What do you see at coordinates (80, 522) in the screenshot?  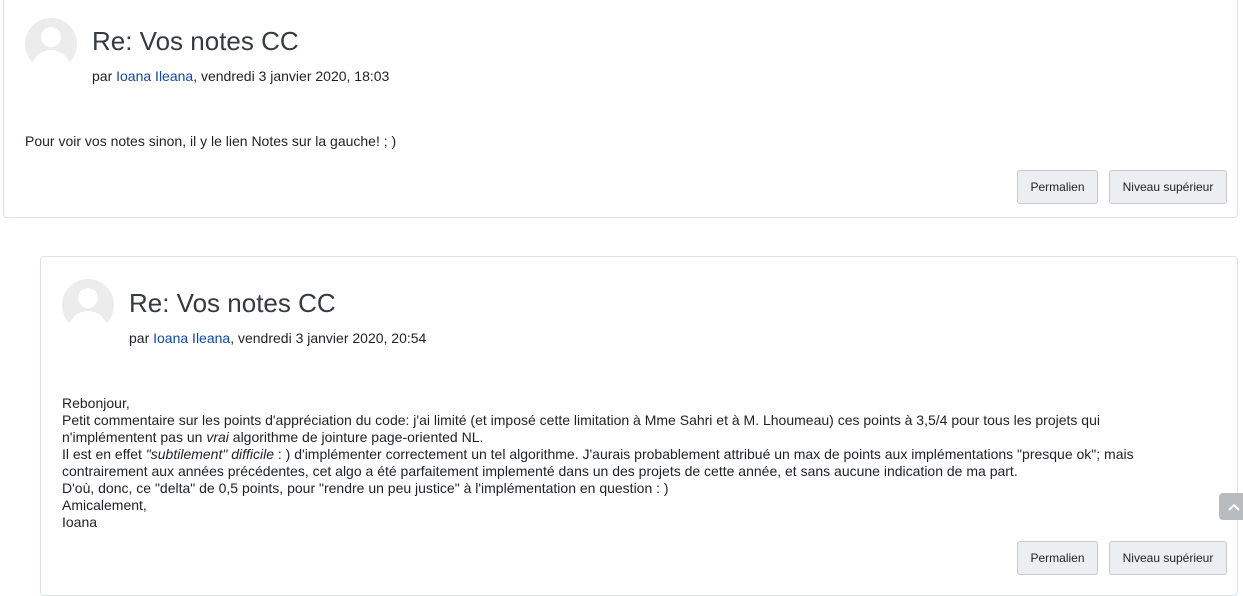 I see `content-line: Ioana` at bounding box center [80, 522].